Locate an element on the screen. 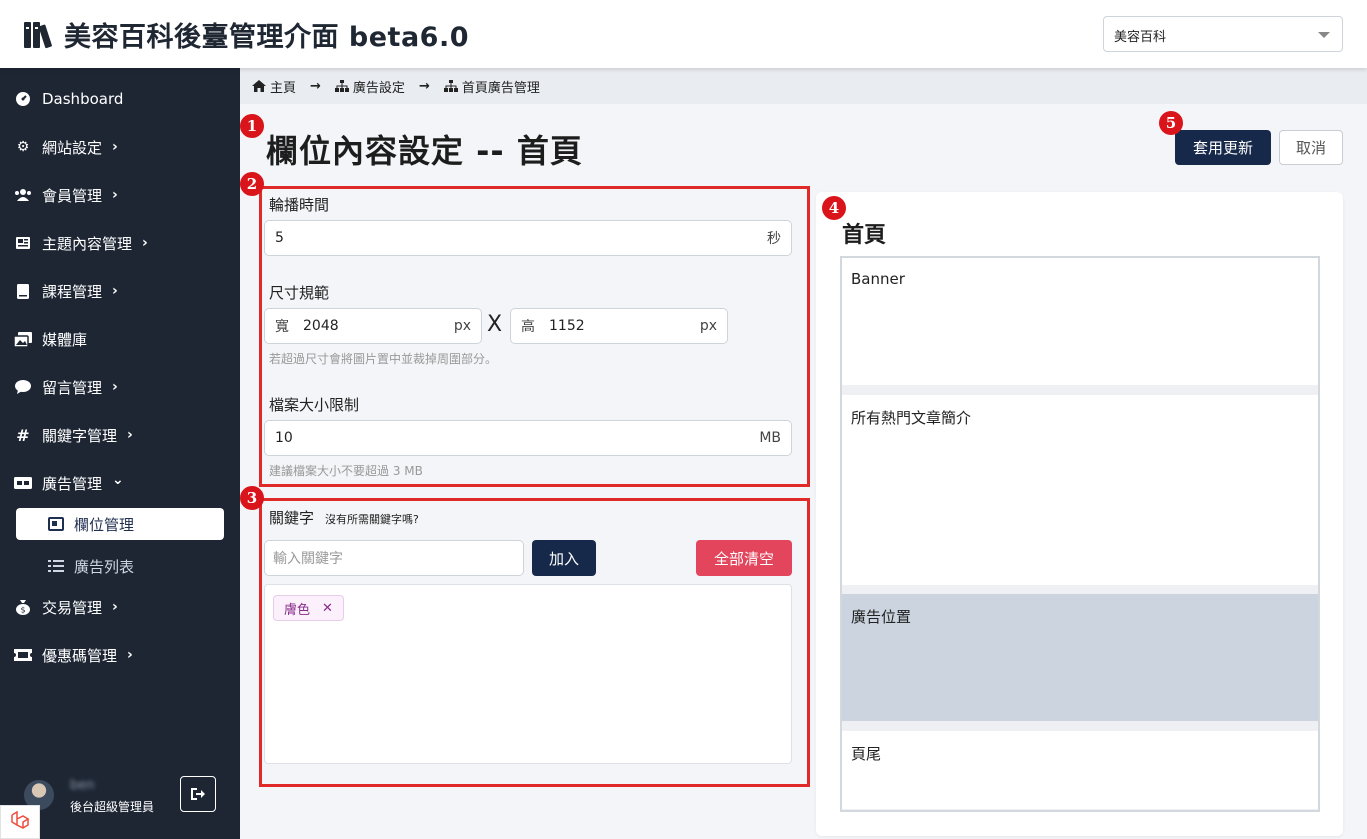 The height and width of the screenshot is (839, 1367). sidebar-item-label: 優惠碼管理 is located at coordinates (80, 655).